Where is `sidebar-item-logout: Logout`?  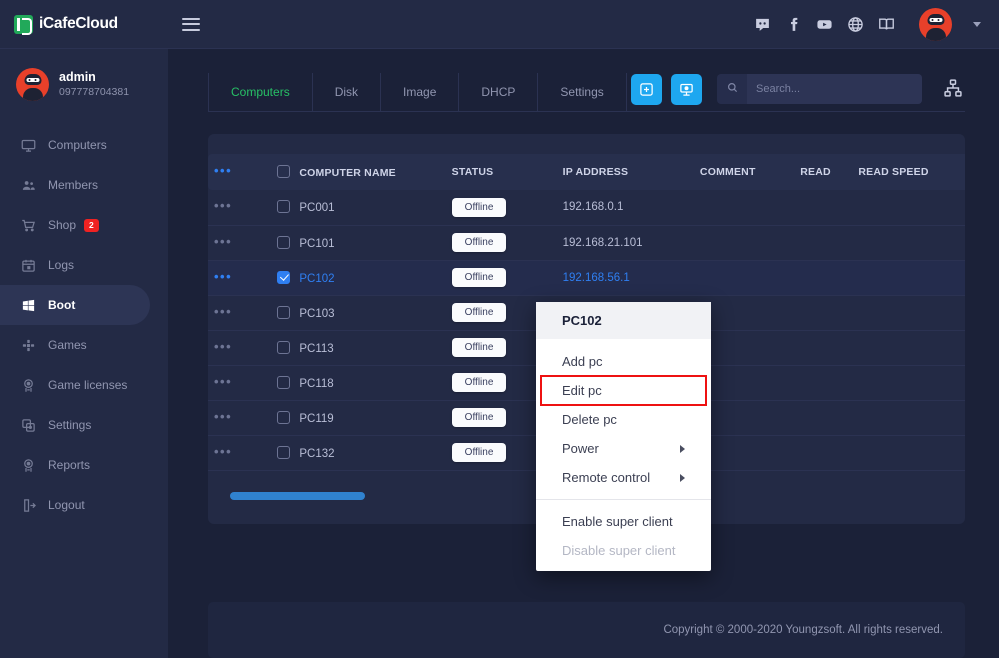 sidebar-item-logout: Logout is located at coordinates (84, 505).